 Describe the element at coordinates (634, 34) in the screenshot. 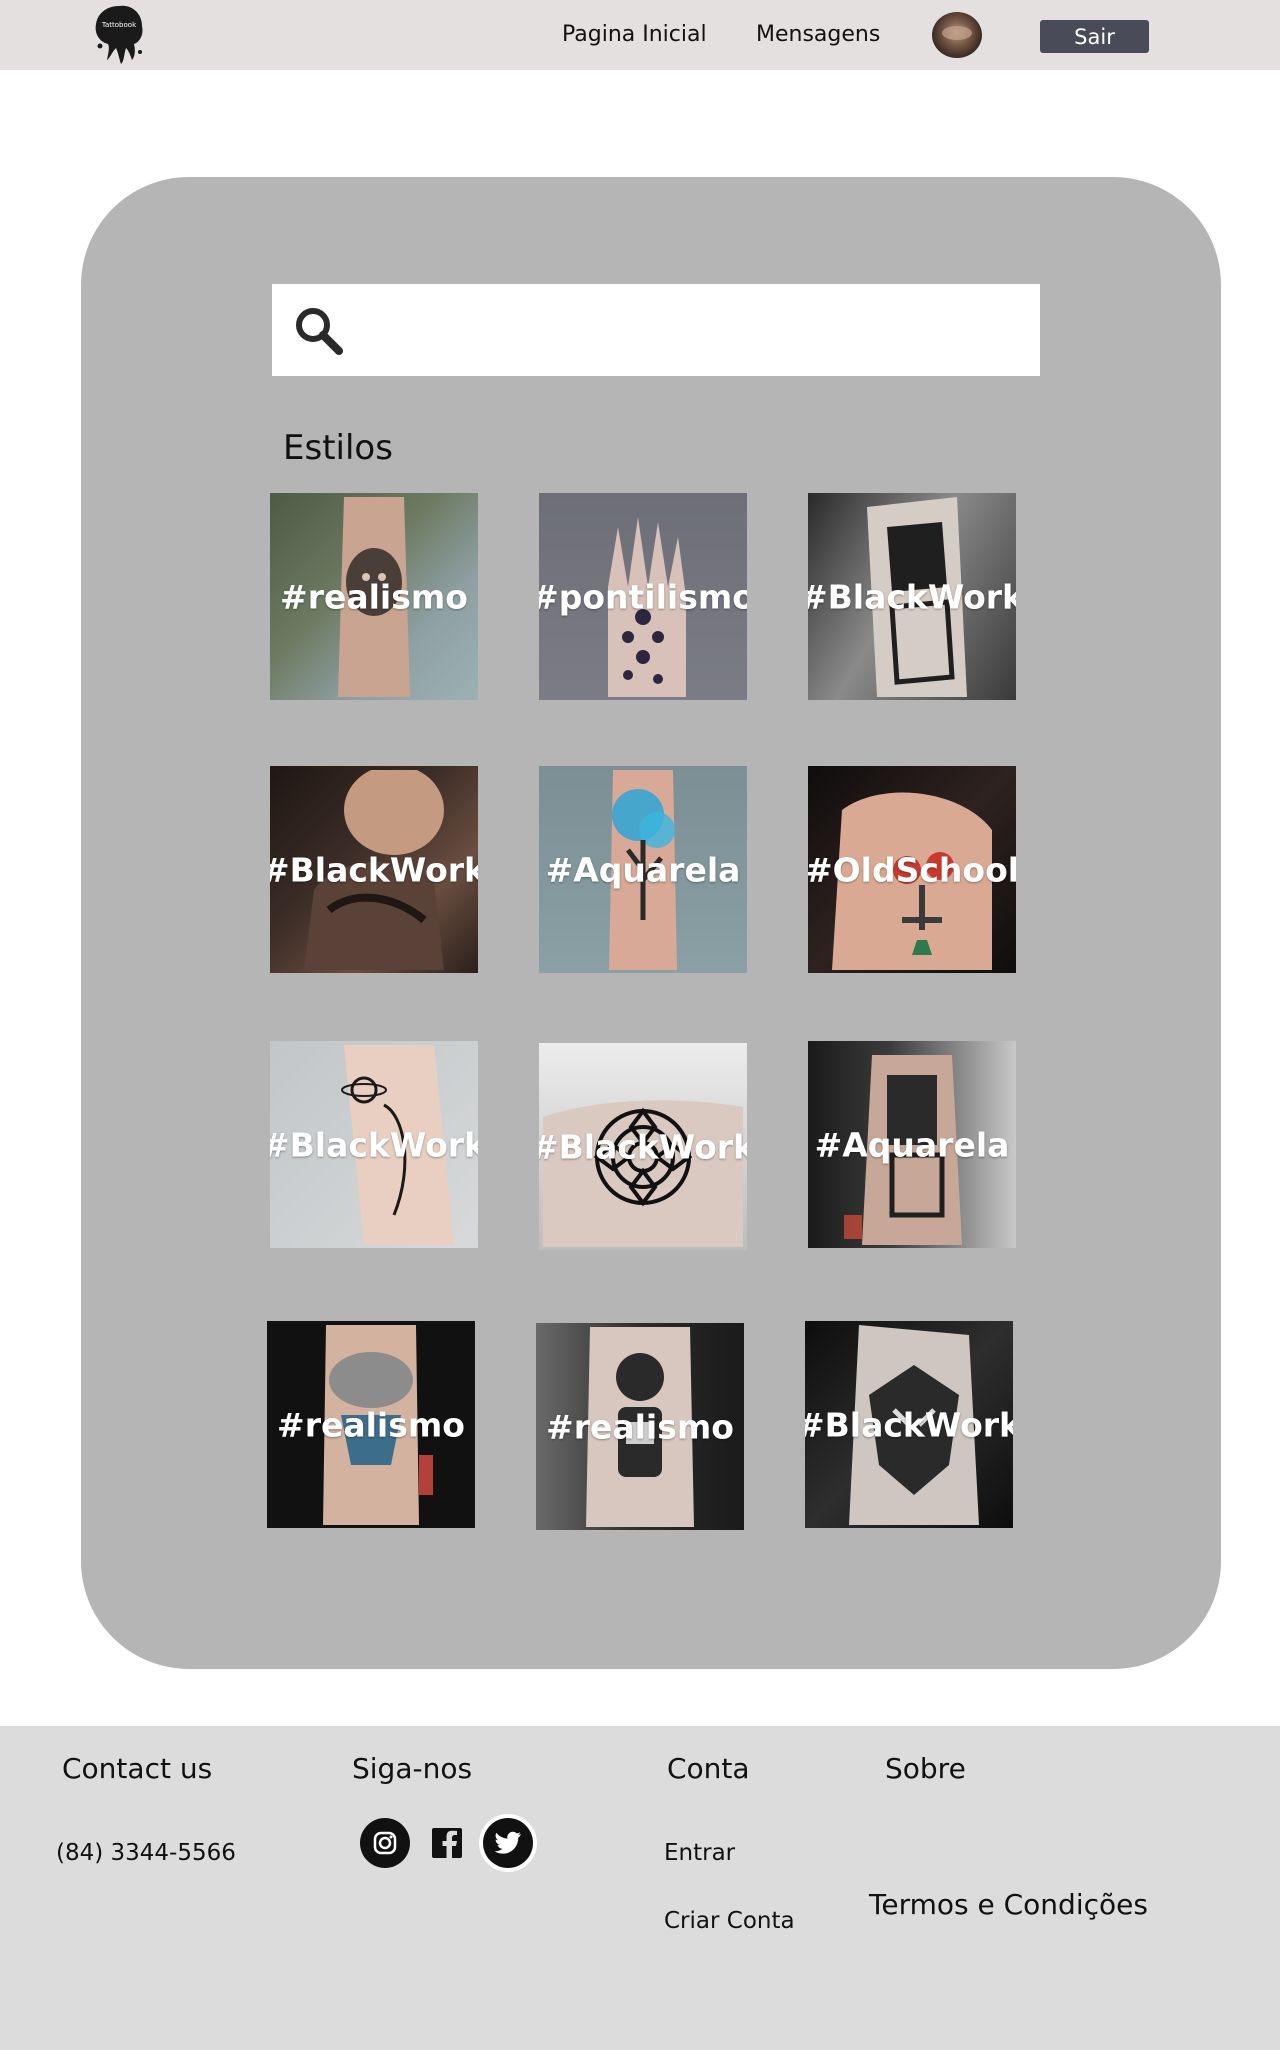

I see `nav-pagina-inicial: Pagina Inicial` at that location.